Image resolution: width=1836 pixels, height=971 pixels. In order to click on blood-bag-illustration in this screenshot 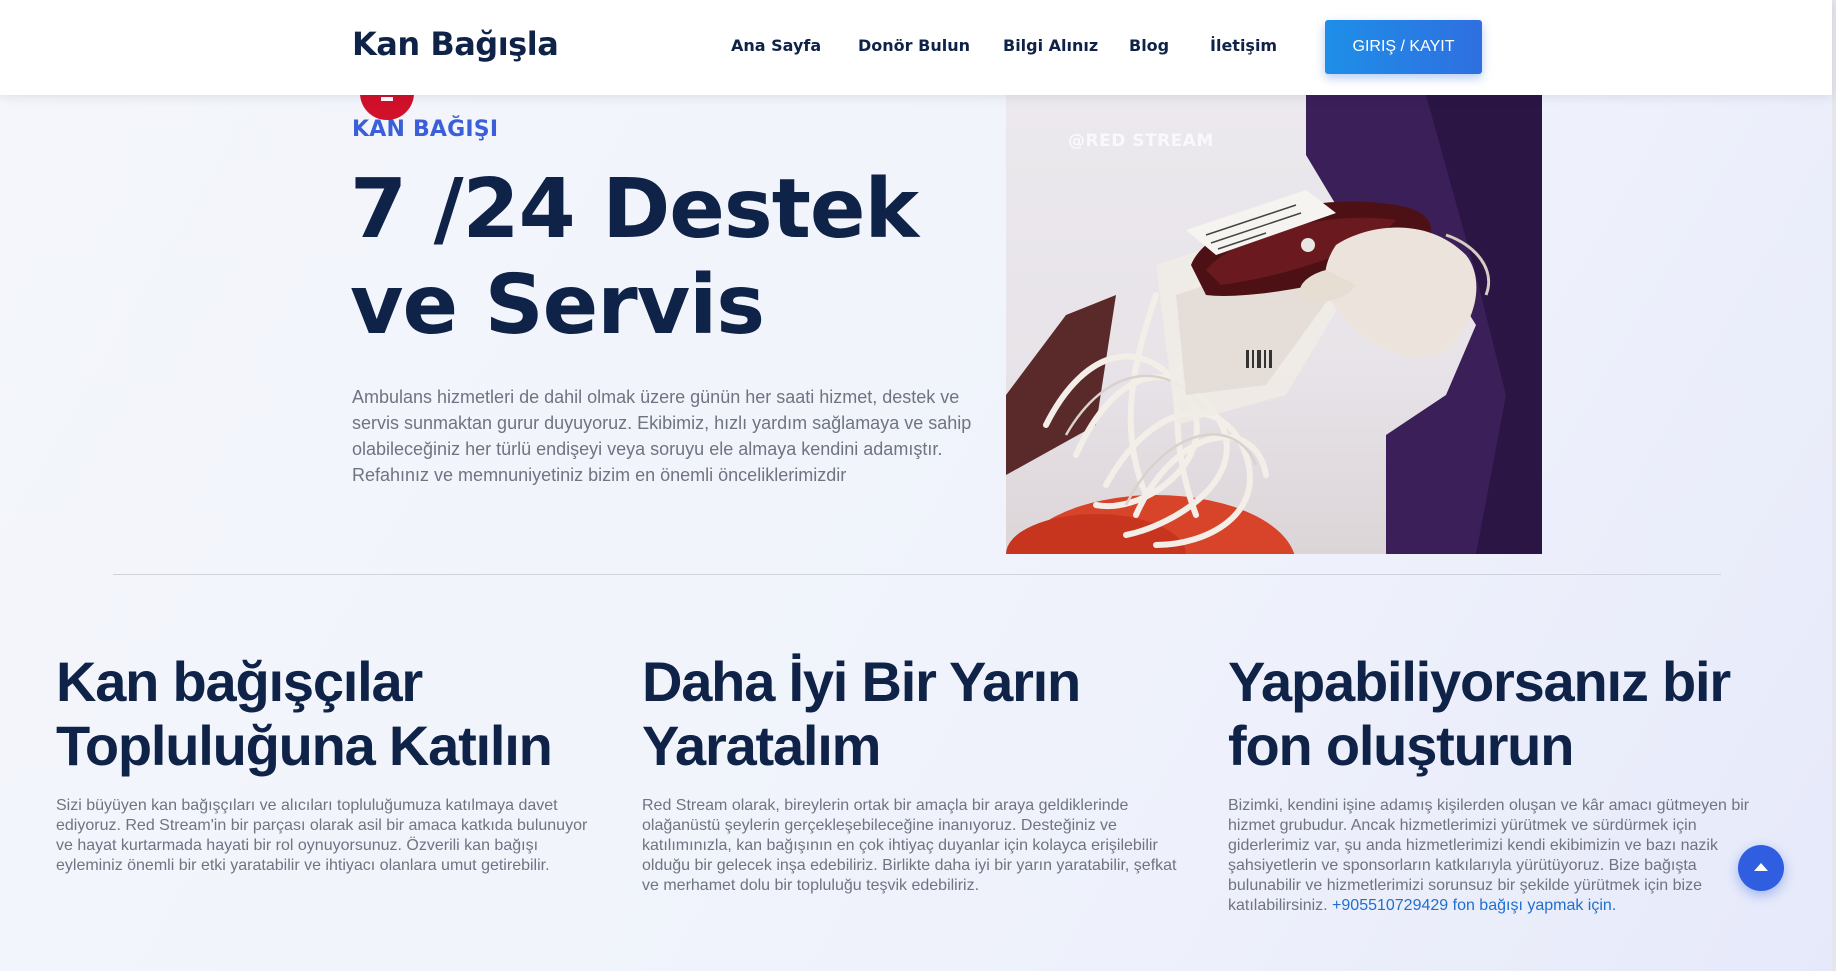, I will do `click(1274, 324)`.